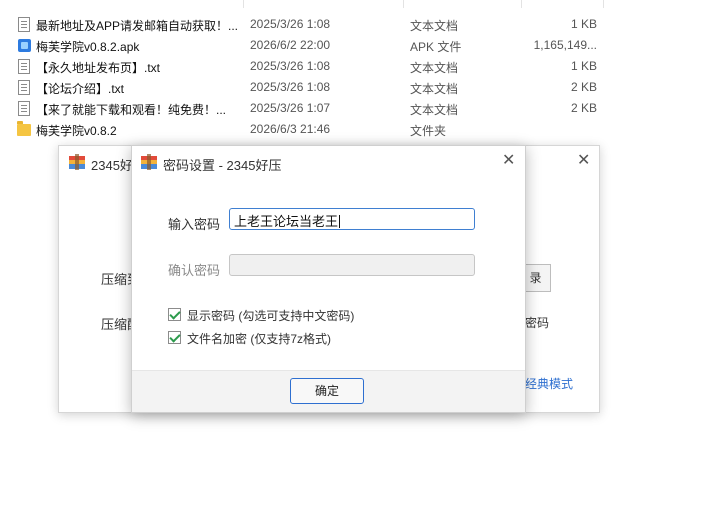 This screenshot has width=725, height=524. What do you see at coordinates (194, 270) in the screenshot?
I see `confirm-password-label: 确认密码` at bounding box center [194, 270].